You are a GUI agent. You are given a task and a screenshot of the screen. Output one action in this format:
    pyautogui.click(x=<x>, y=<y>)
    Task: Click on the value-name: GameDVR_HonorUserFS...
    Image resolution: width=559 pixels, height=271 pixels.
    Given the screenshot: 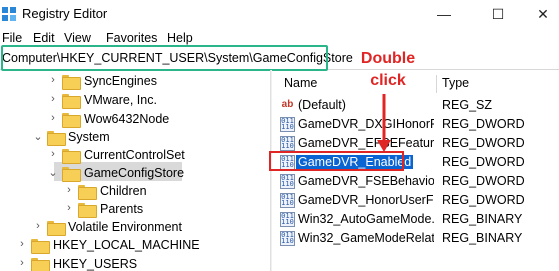 What is the action you would take?
    pyautogui.click(x=366, y=200)
    